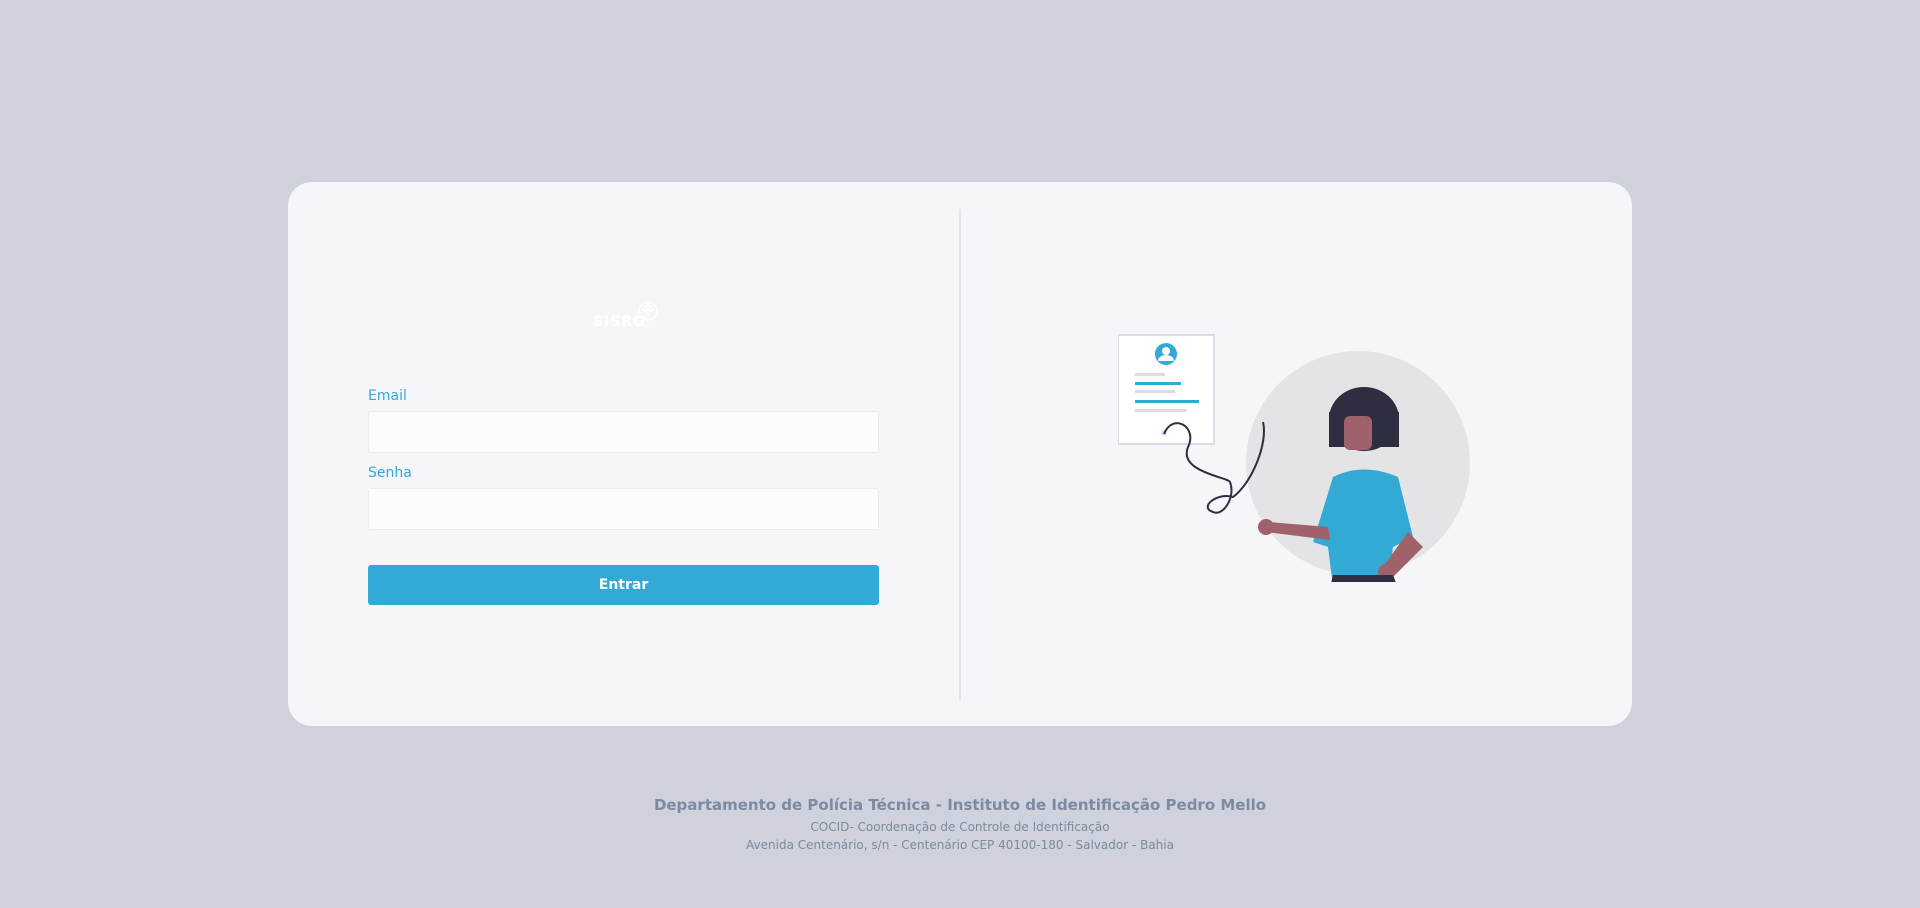  What do you see at coordinates (390, 473) in the screenshot?
I see `password-label: Senha` at bounding box center [390, 473].